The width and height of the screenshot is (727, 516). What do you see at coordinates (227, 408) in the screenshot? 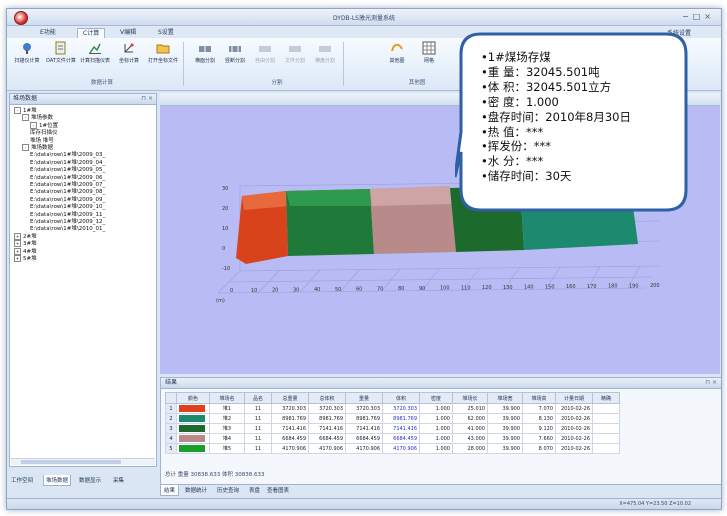
I see `table-cell: 堆1` at bounding box center [227, 408].